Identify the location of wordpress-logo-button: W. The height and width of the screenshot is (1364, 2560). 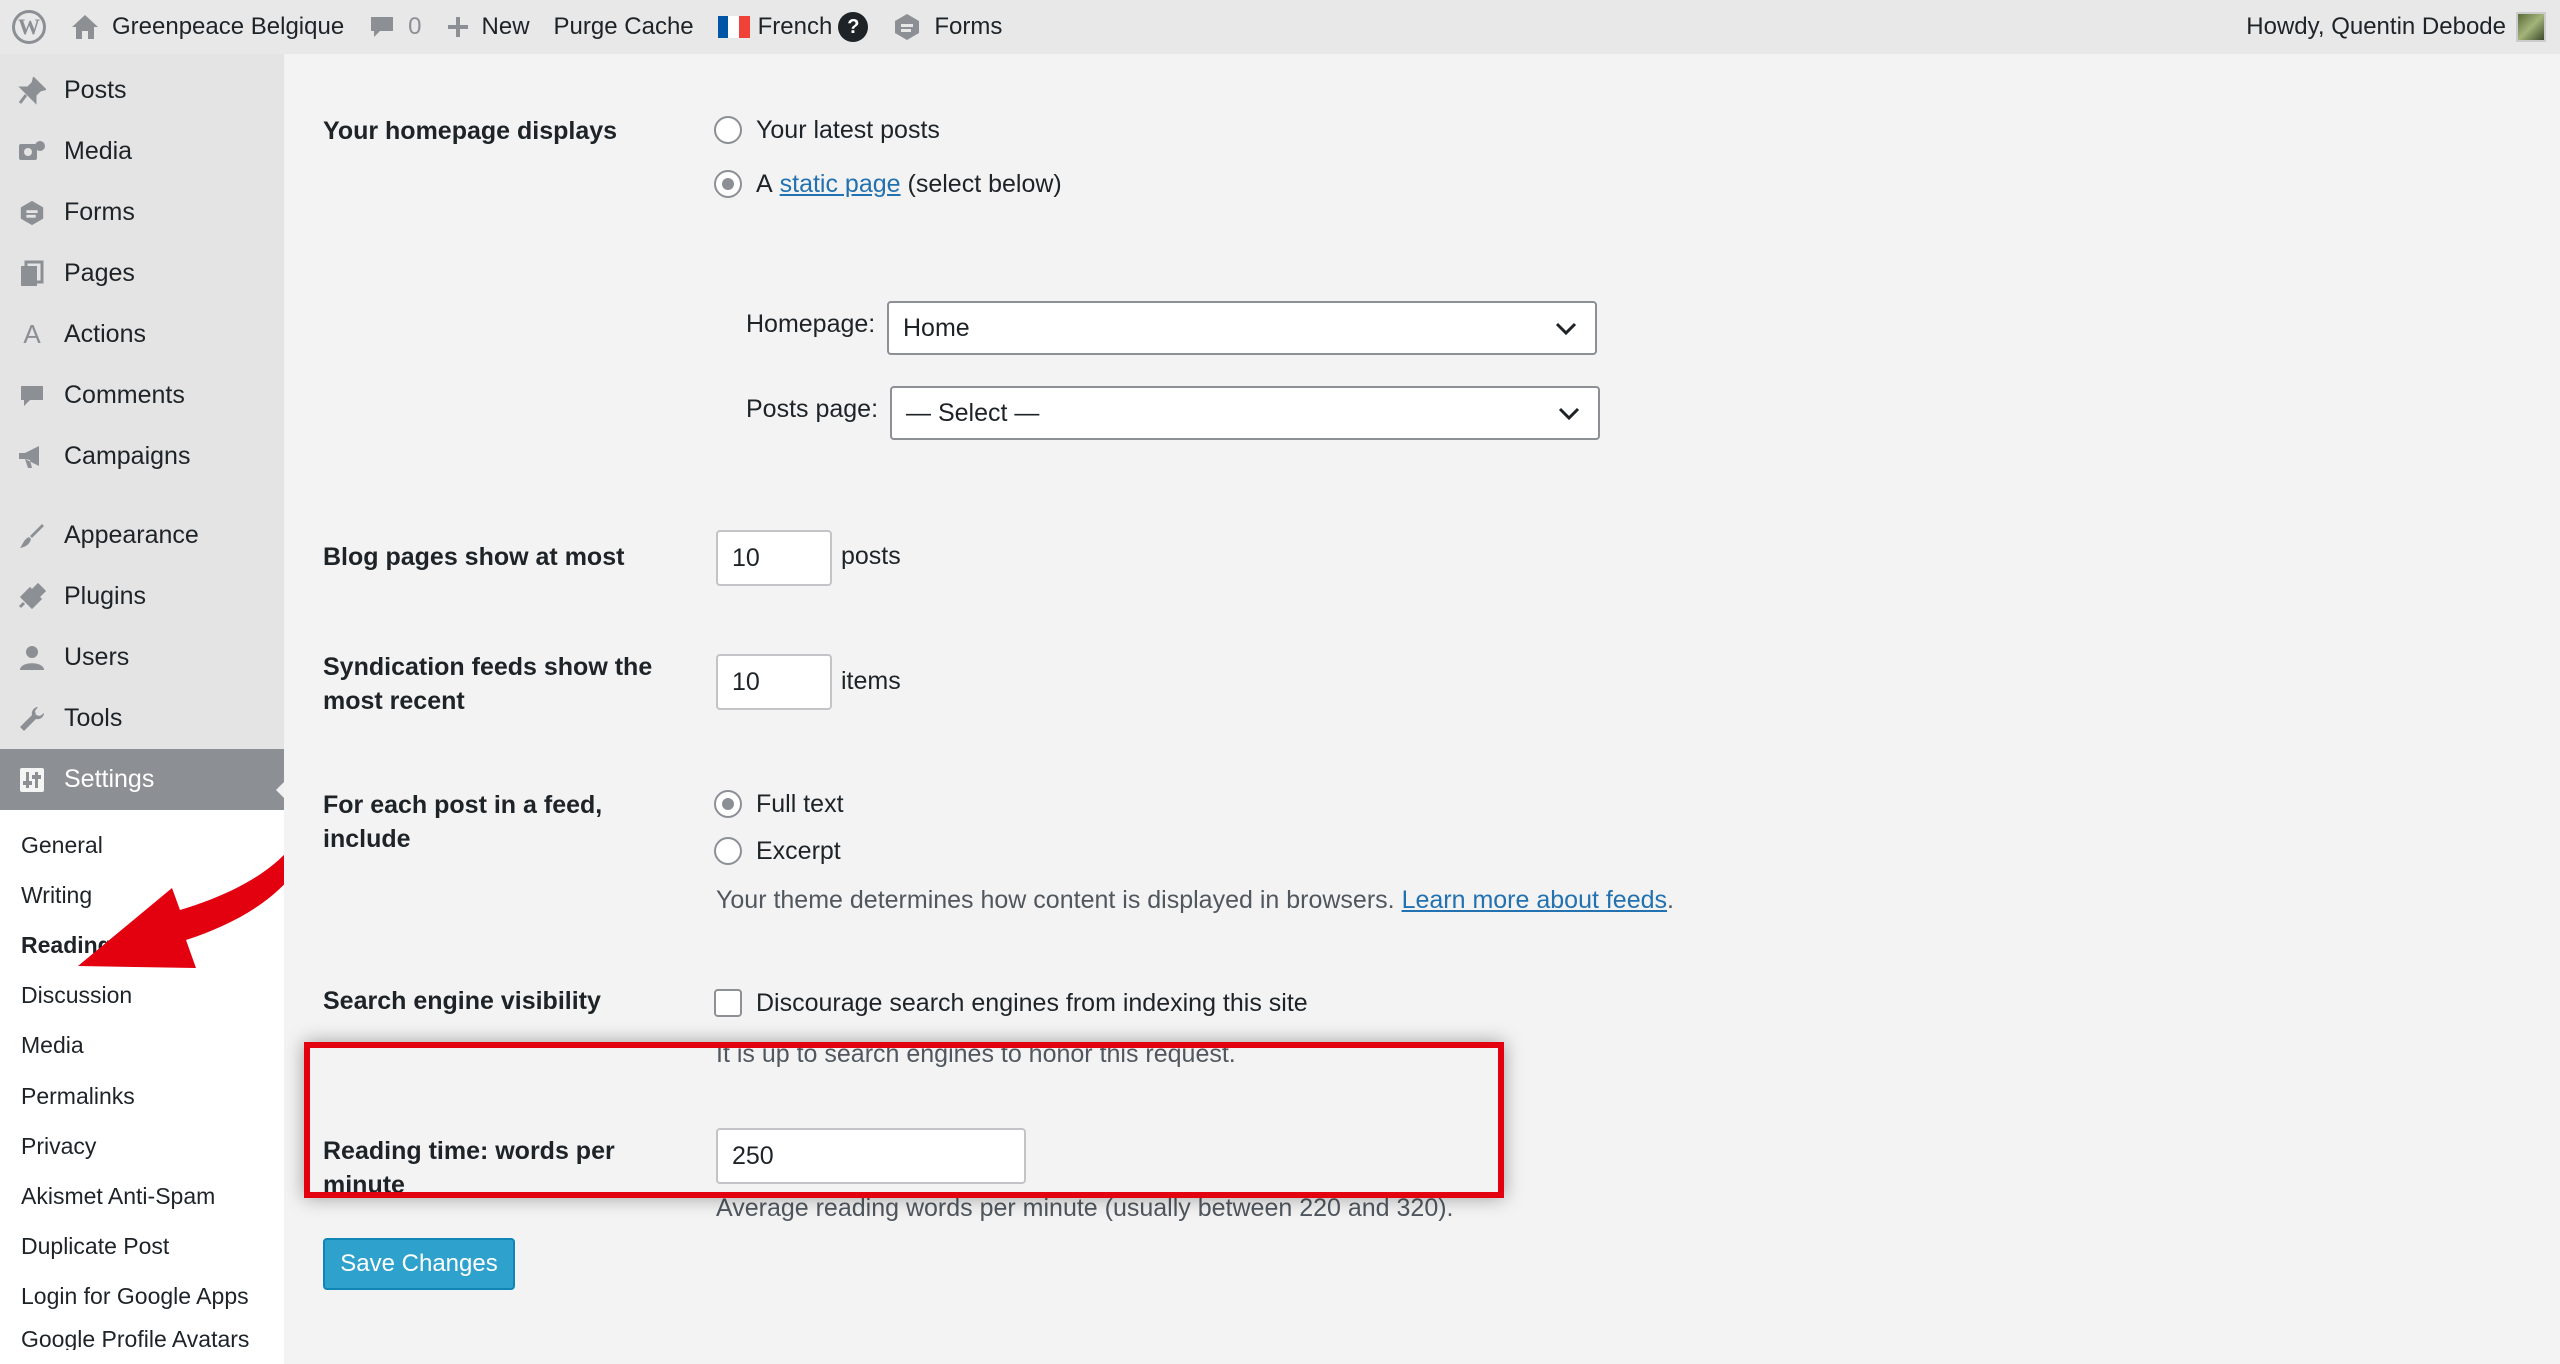
(29, 27).